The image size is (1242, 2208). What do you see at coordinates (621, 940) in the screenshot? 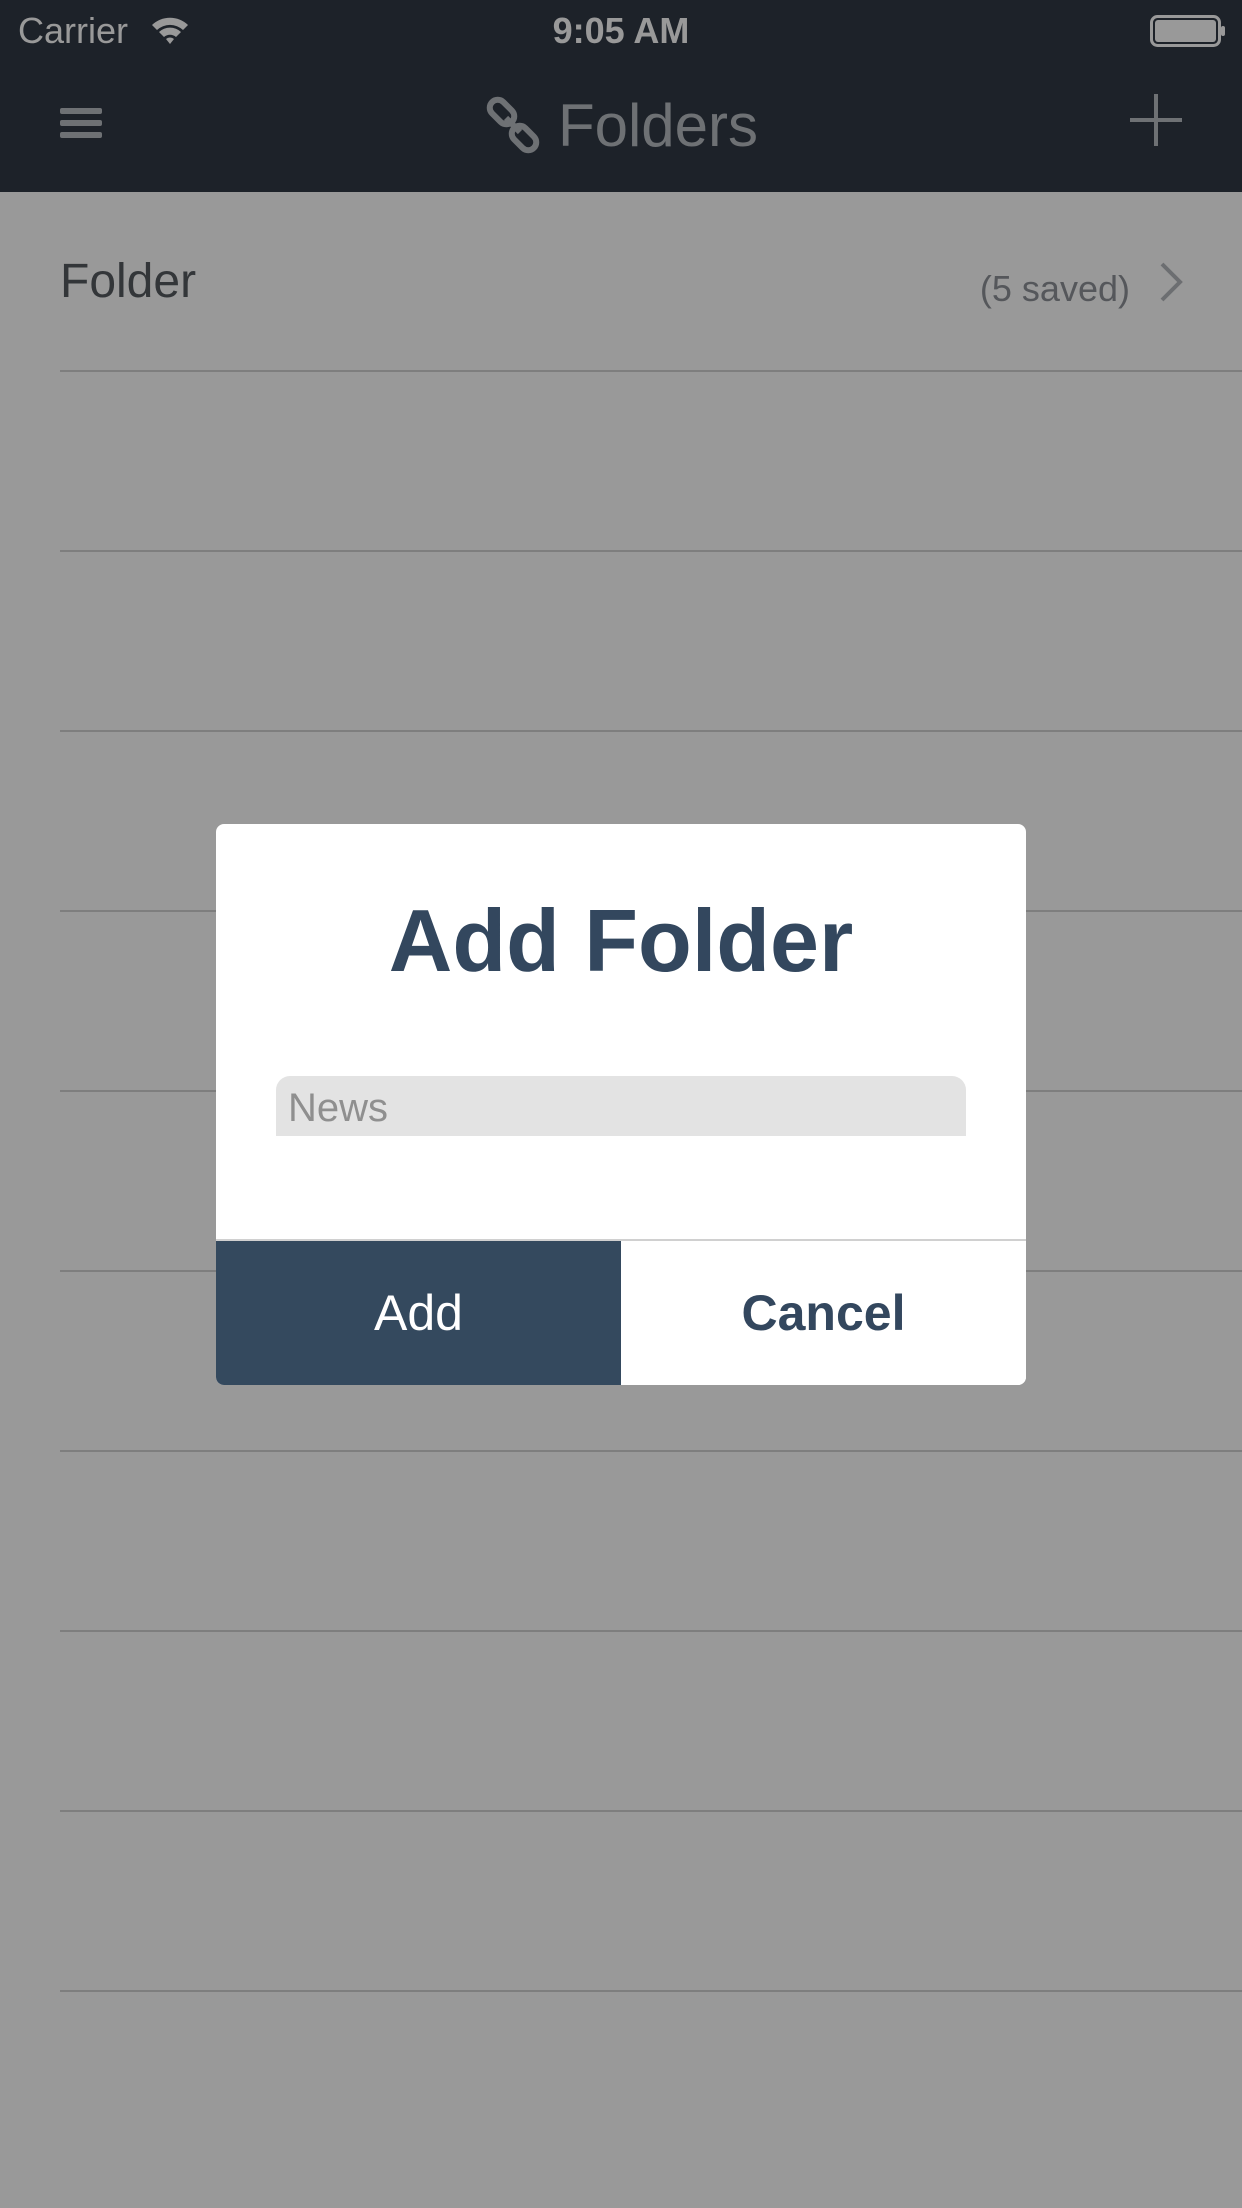
I see `dialog-title: Add Folder` at bounding box center [621, 940].